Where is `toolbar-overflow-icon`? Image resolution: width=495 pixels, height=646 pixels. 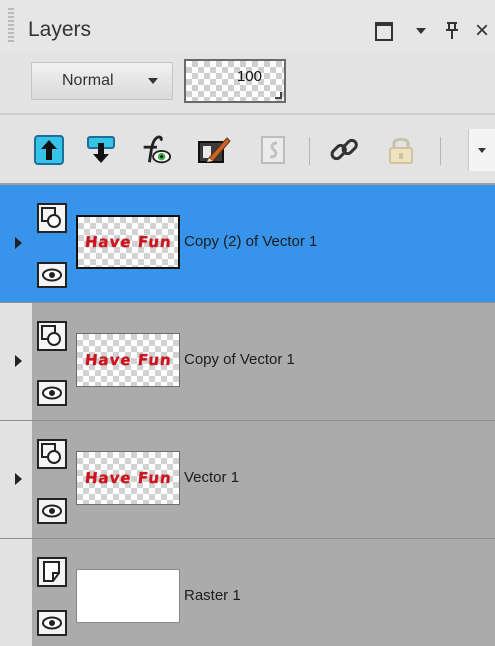
toolbar-overflow-icon is located at coordinates (481, 150).